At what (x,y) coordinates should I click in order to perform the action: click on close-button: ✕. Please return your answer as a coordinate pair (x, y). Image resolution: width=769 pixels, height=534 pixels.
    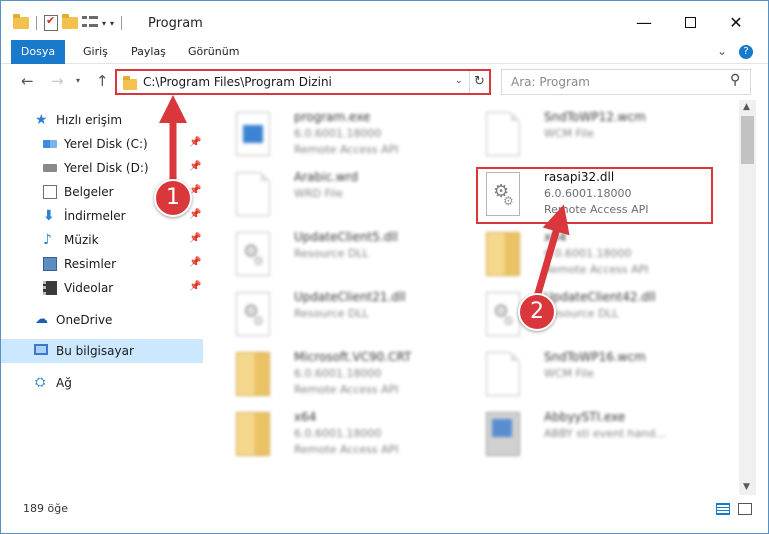
    Looking at the image, I should click on (736, 23).